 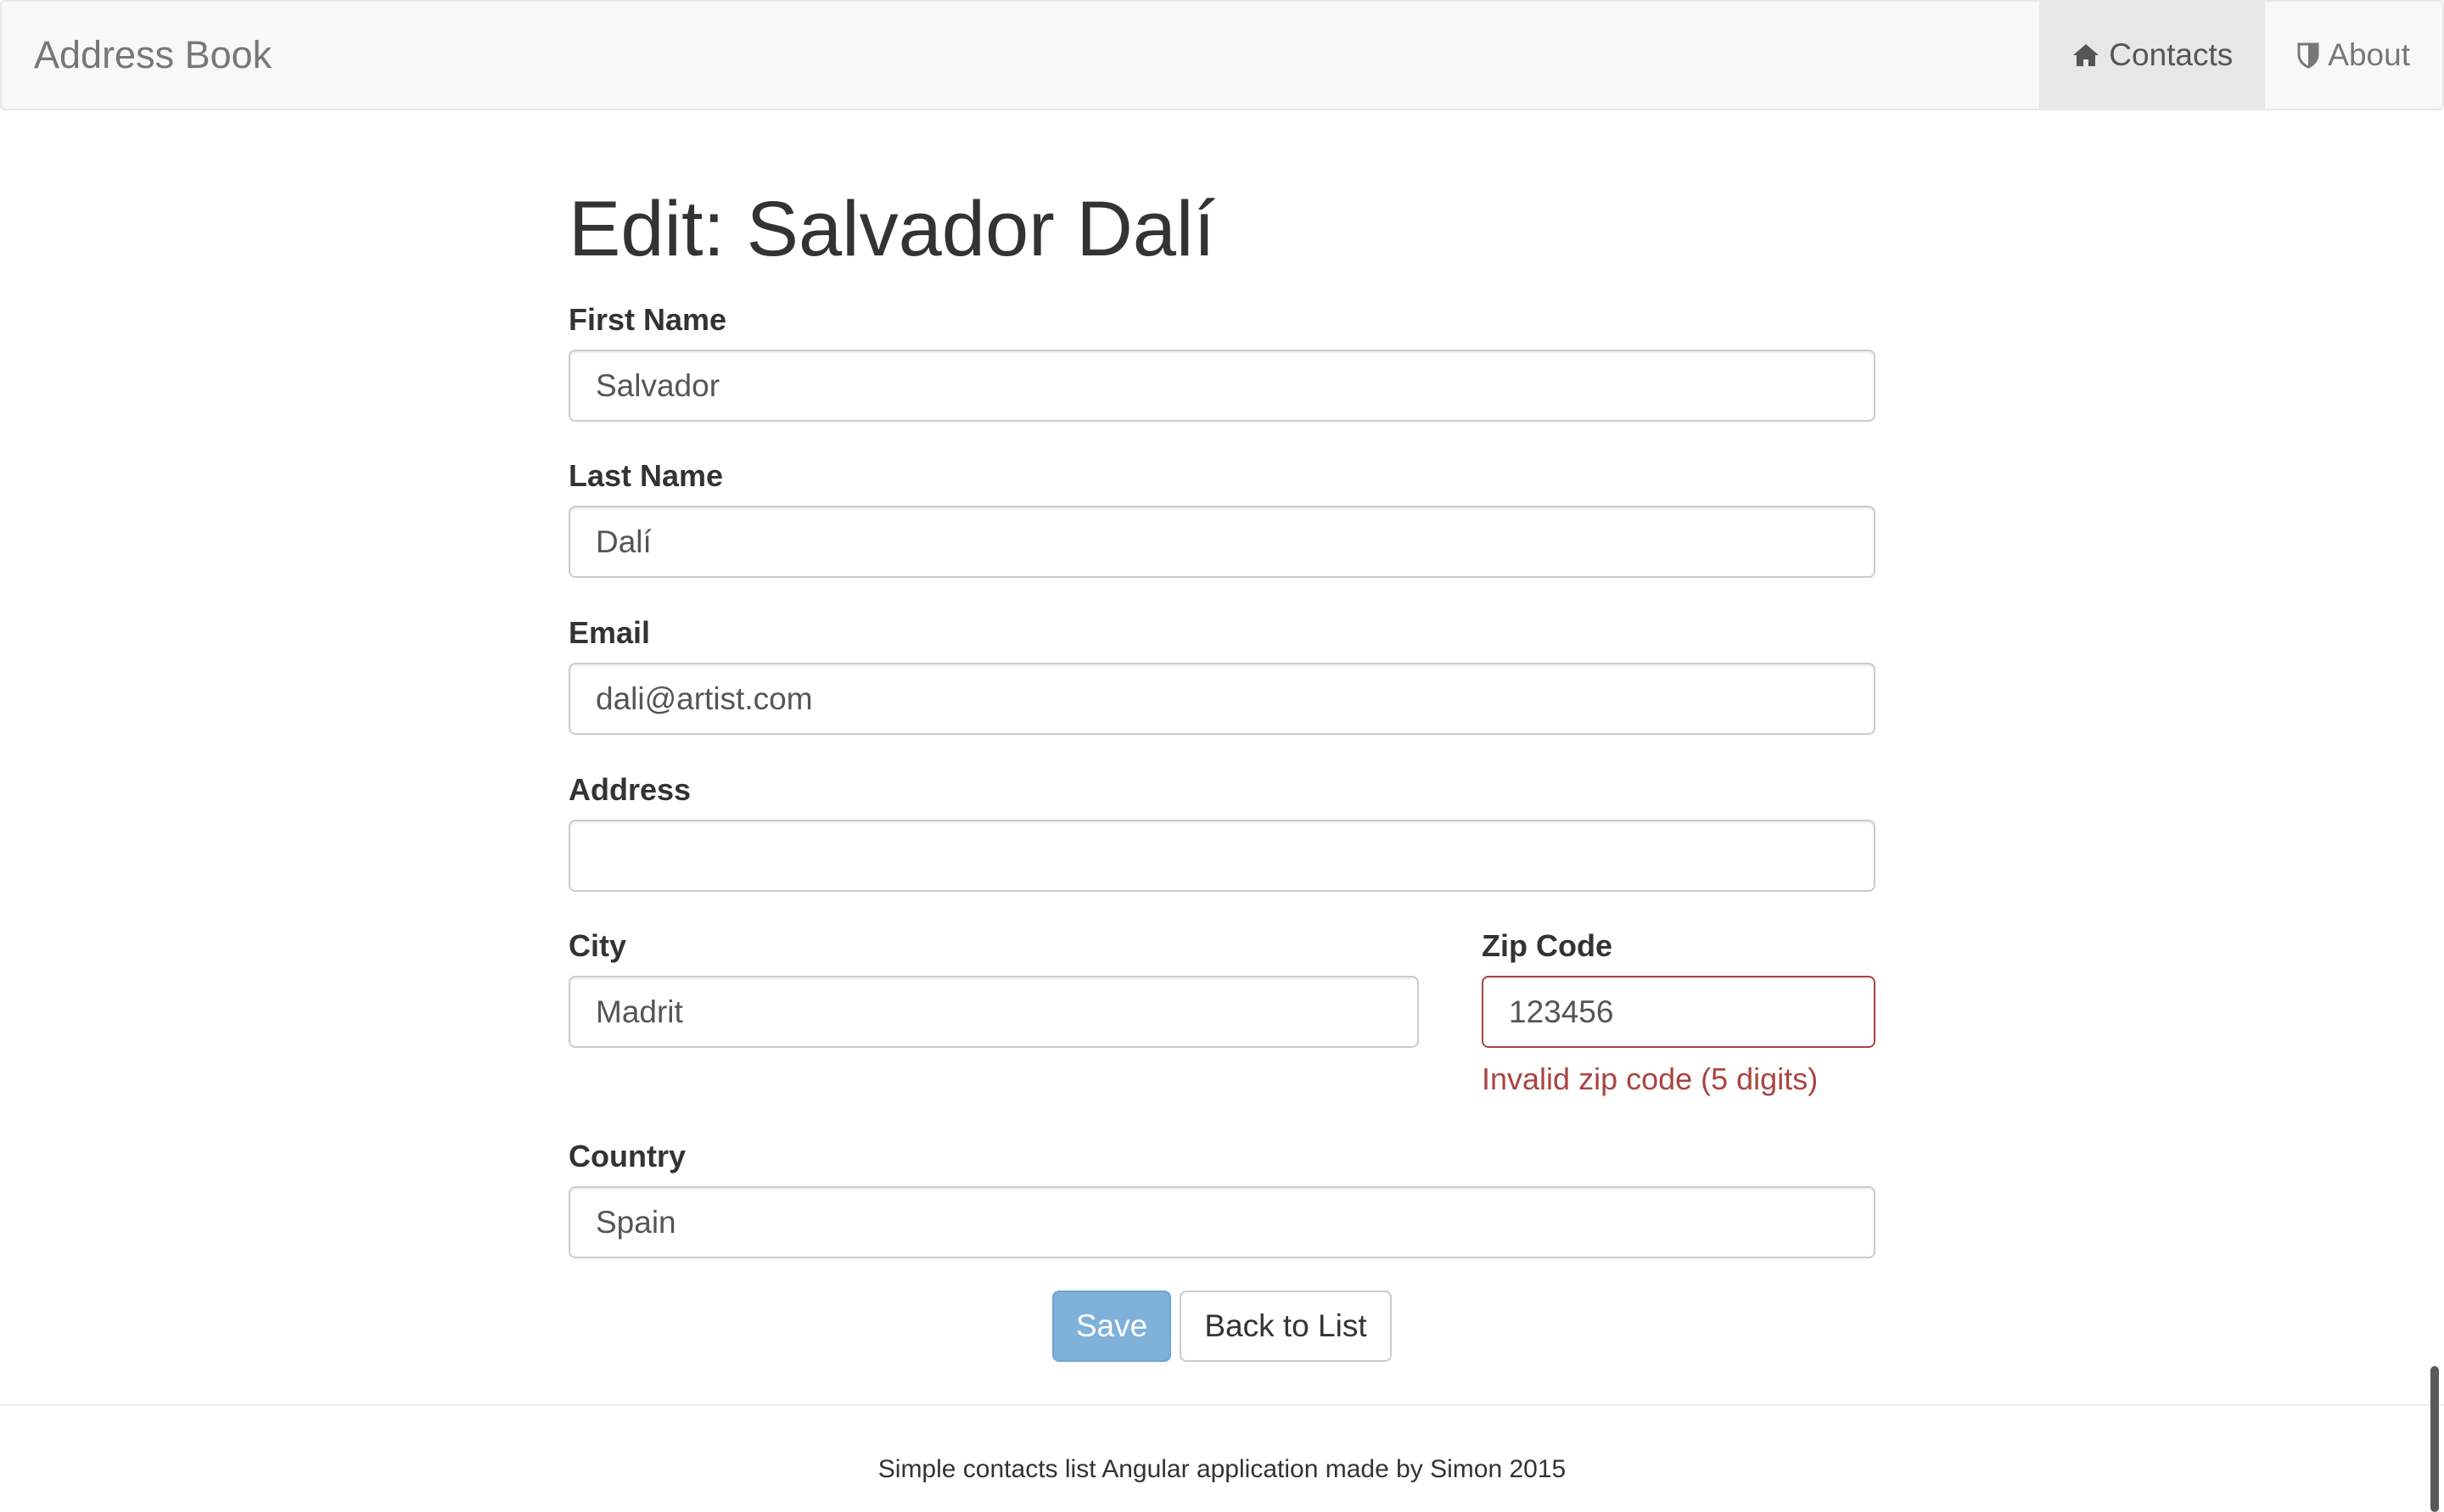 I want to click on nav-item-about: About, so click(x=2353, y=56).